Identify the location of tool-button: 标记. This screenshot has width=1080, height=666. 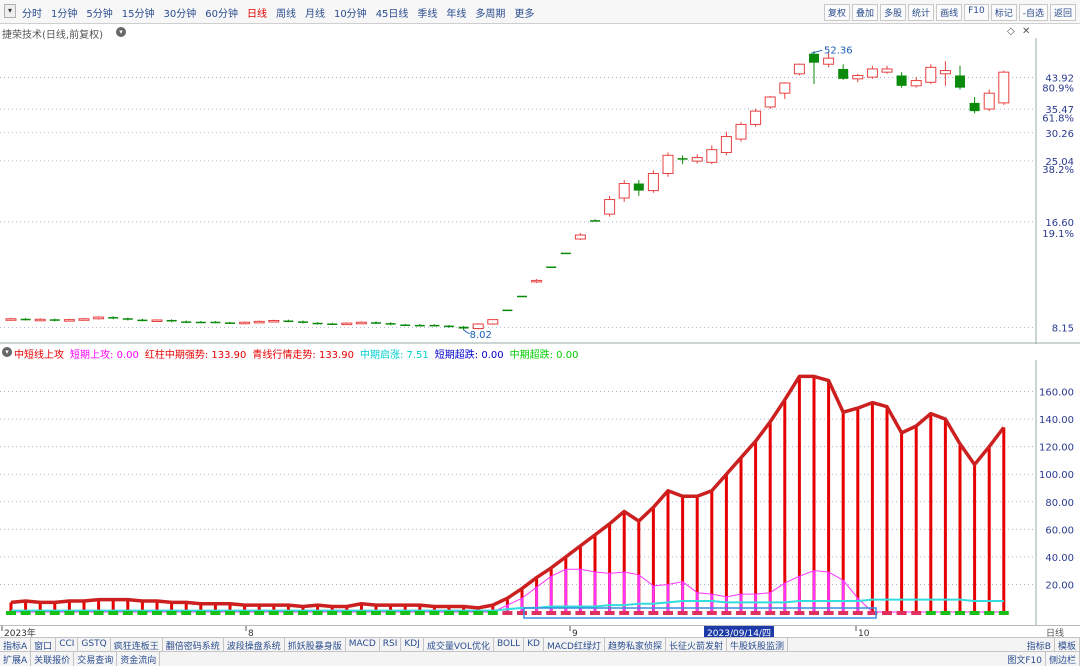
(1003, 12).